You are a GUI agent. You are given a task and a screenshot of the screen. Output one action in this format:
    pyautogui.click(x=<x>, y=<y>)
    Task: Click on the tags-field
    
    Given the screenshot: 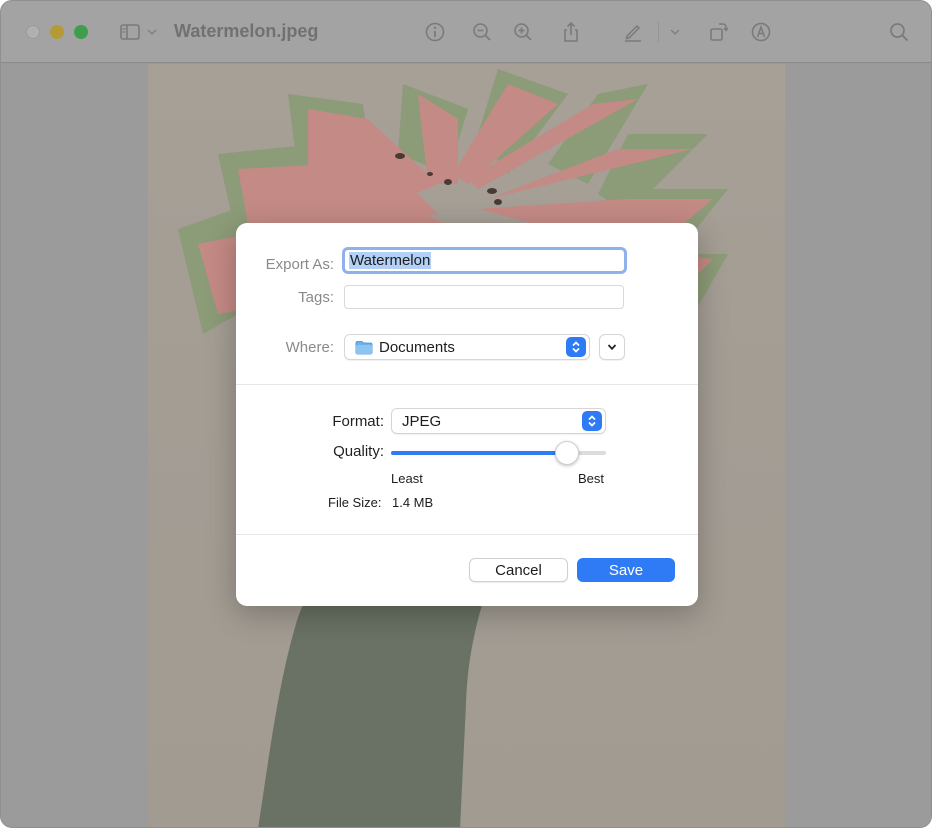 What is the action you would take?
    pyautogui.click(x=484, y=297)
    